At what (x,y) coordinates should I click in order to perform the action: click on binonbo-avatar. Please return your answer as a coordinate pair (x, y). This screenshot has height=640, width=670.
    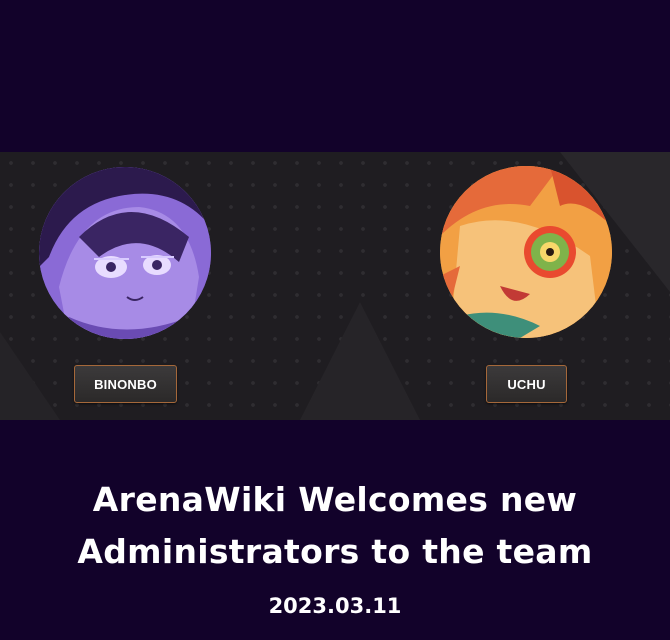
    Looking at the image, I should click on (125, 253).